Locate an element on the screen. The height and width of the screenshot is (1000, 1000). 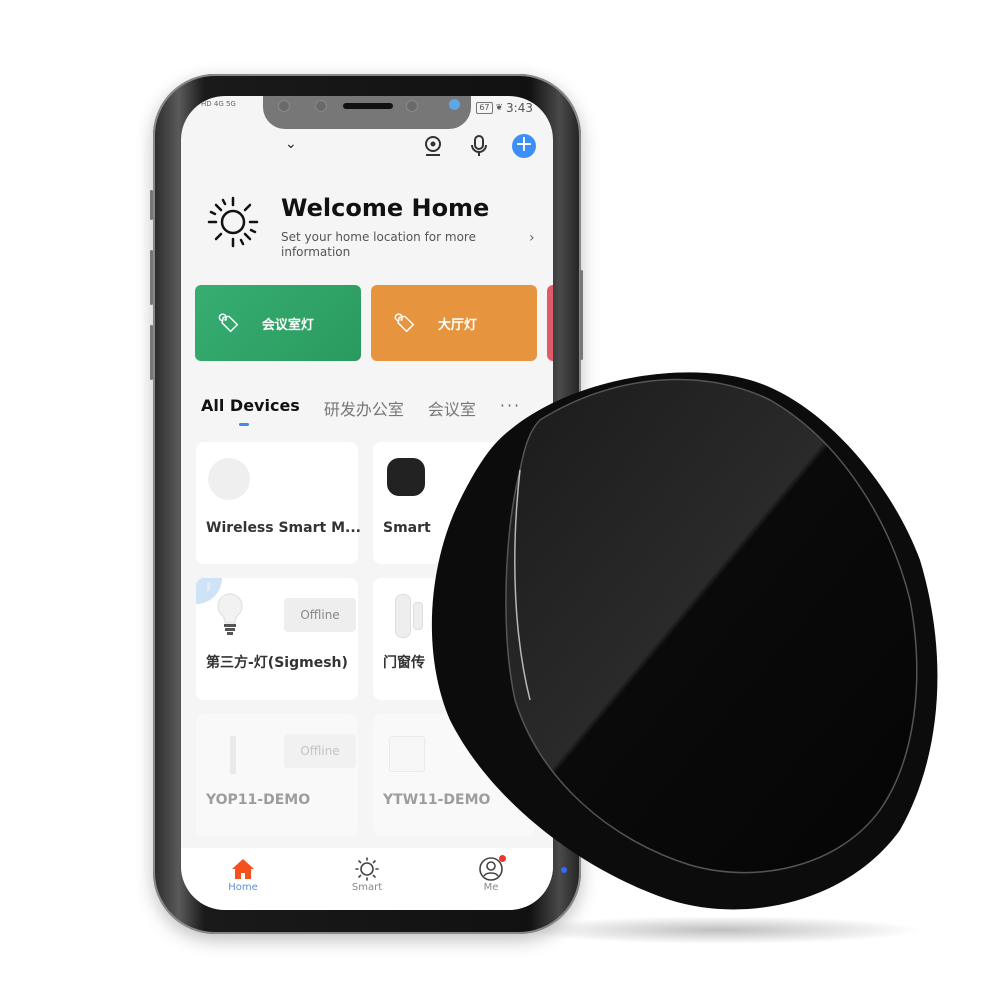
tab-rd-office: 研发办公室 is located at coordinates (364, 408).